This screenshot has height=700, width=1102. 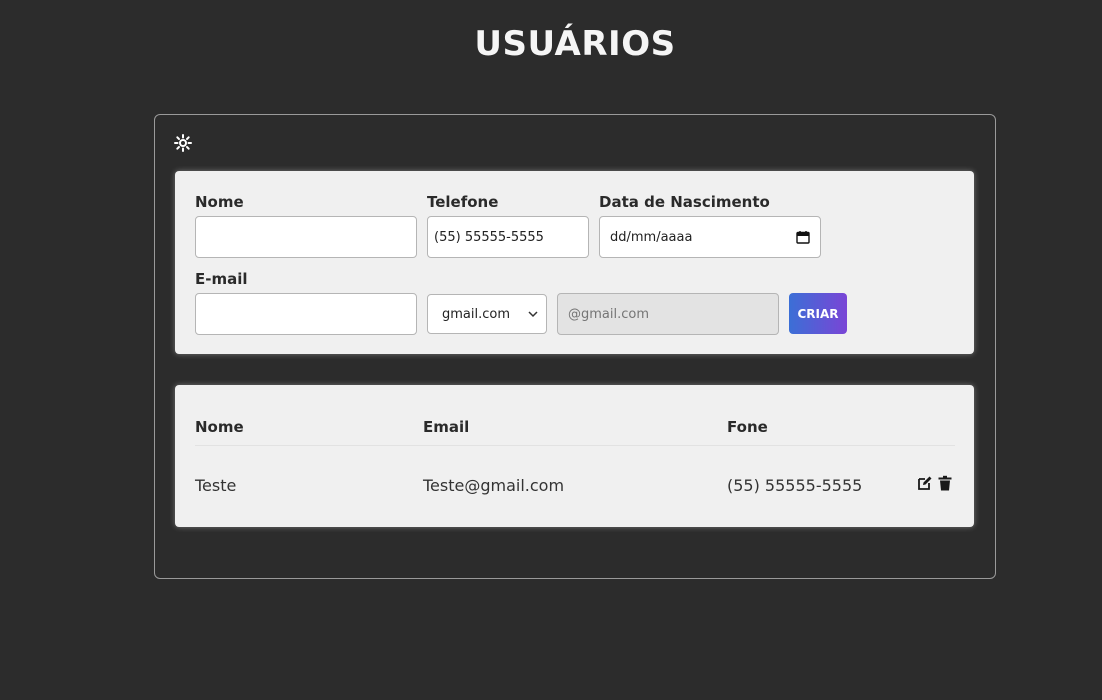 I want to click on phone-label: Telefone, so click(x=463, y=202).